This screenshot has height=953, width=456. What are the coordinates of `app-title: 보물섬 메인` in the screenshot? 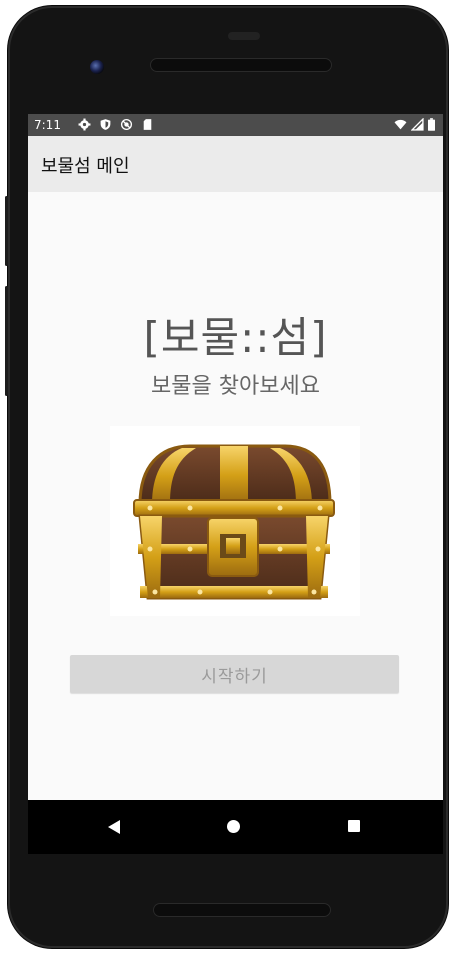 It's located at (85, 166).